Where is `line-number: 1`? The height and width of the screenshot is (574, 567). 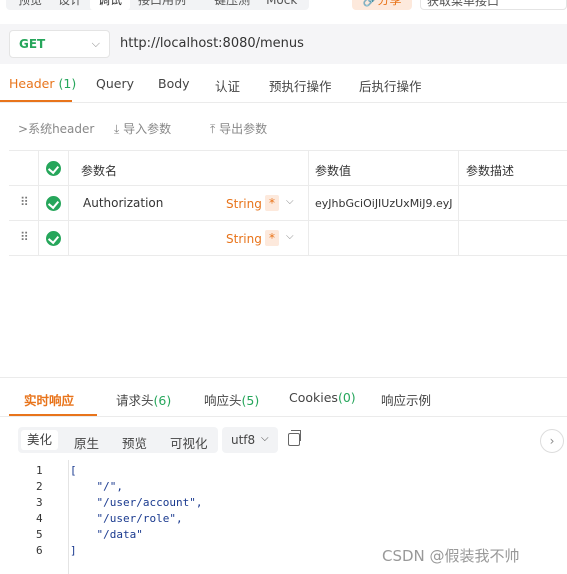 line-number: 1 is located at coordinates (39, 470).